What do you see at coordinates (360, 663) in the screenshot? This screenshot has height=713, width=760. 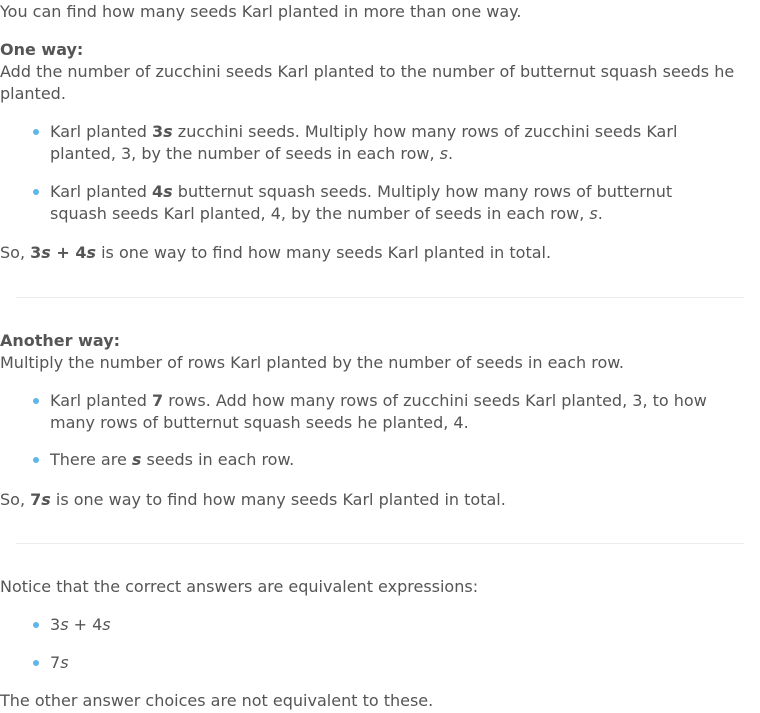 I see `list-item: 7s` at bounding box center [360, 663].